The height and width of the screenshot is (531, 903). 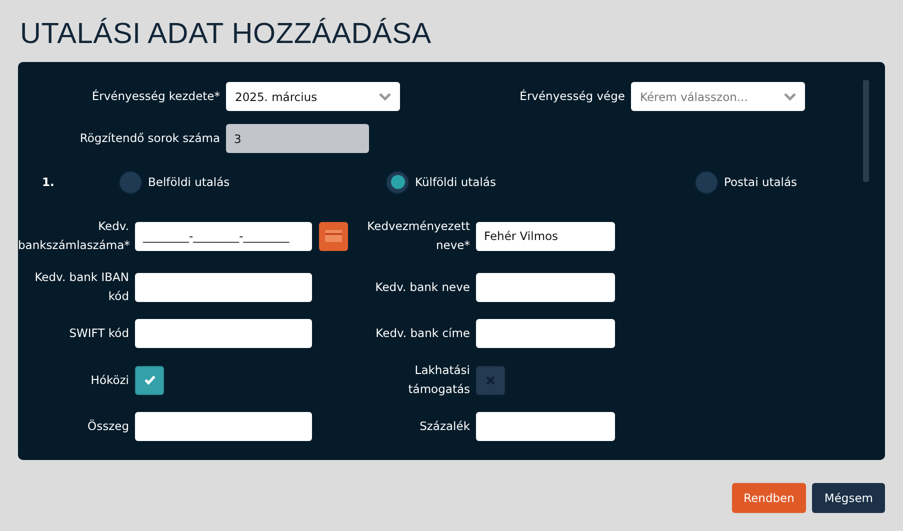 What do you see at coordinates (769, 498) in the screenshot?
I see `dialog-button: Rendben` at bounding box center [769, 498].